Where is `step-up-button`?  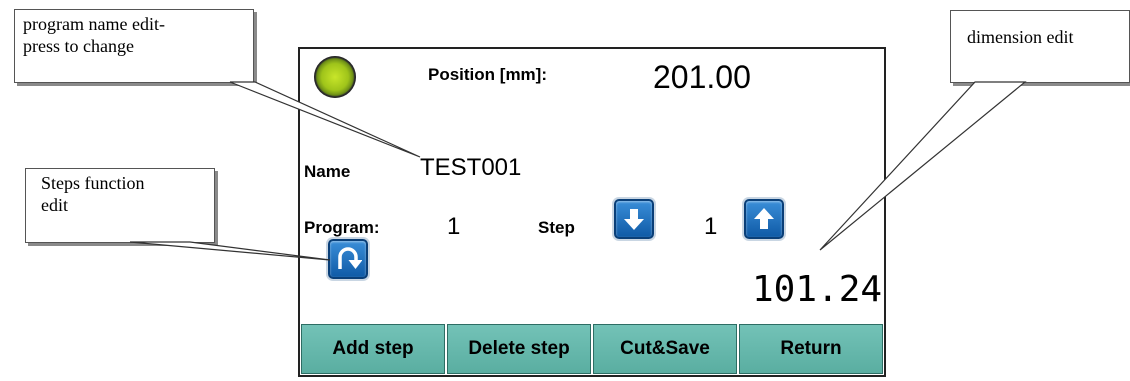
step-up-button is located at coordinates (764, 219).